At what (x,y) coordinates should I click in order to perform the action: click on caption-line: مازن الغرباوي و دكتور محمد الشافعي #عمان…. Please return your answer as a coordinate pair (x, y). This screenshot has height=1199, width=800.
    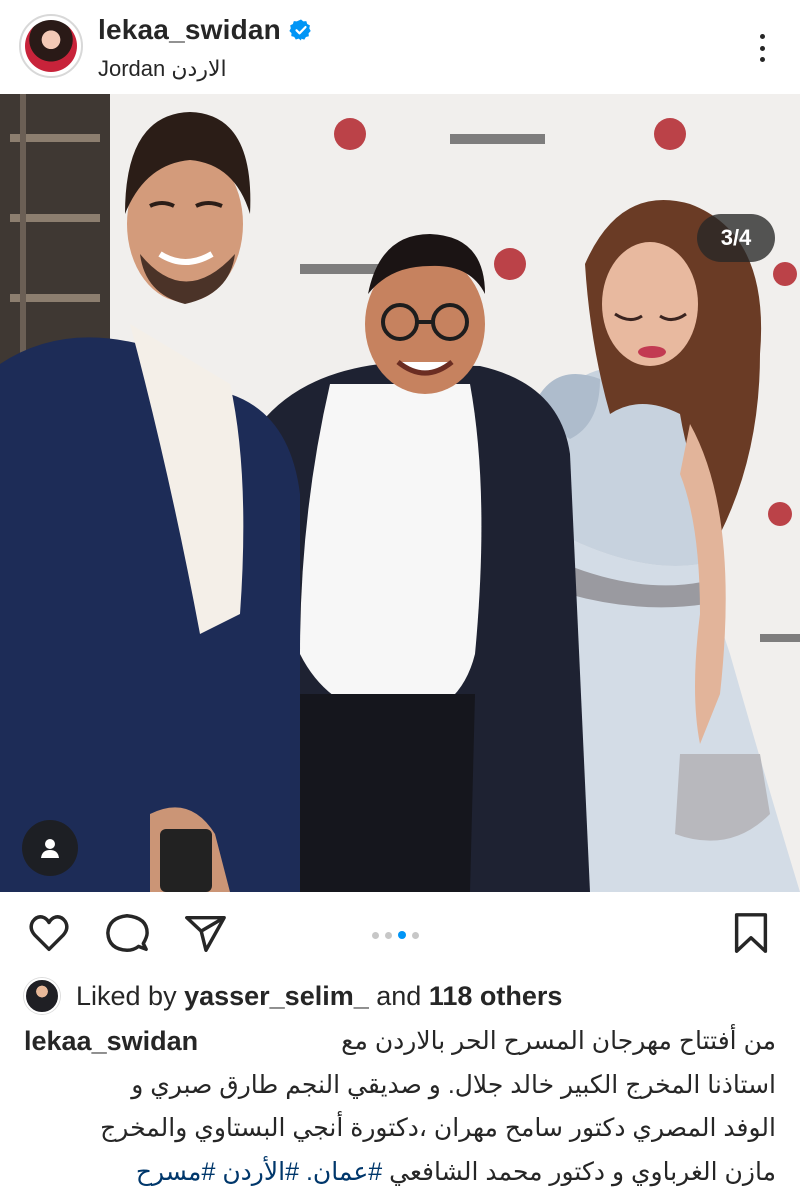
    Looking at the image, I should click on (400, 1173).